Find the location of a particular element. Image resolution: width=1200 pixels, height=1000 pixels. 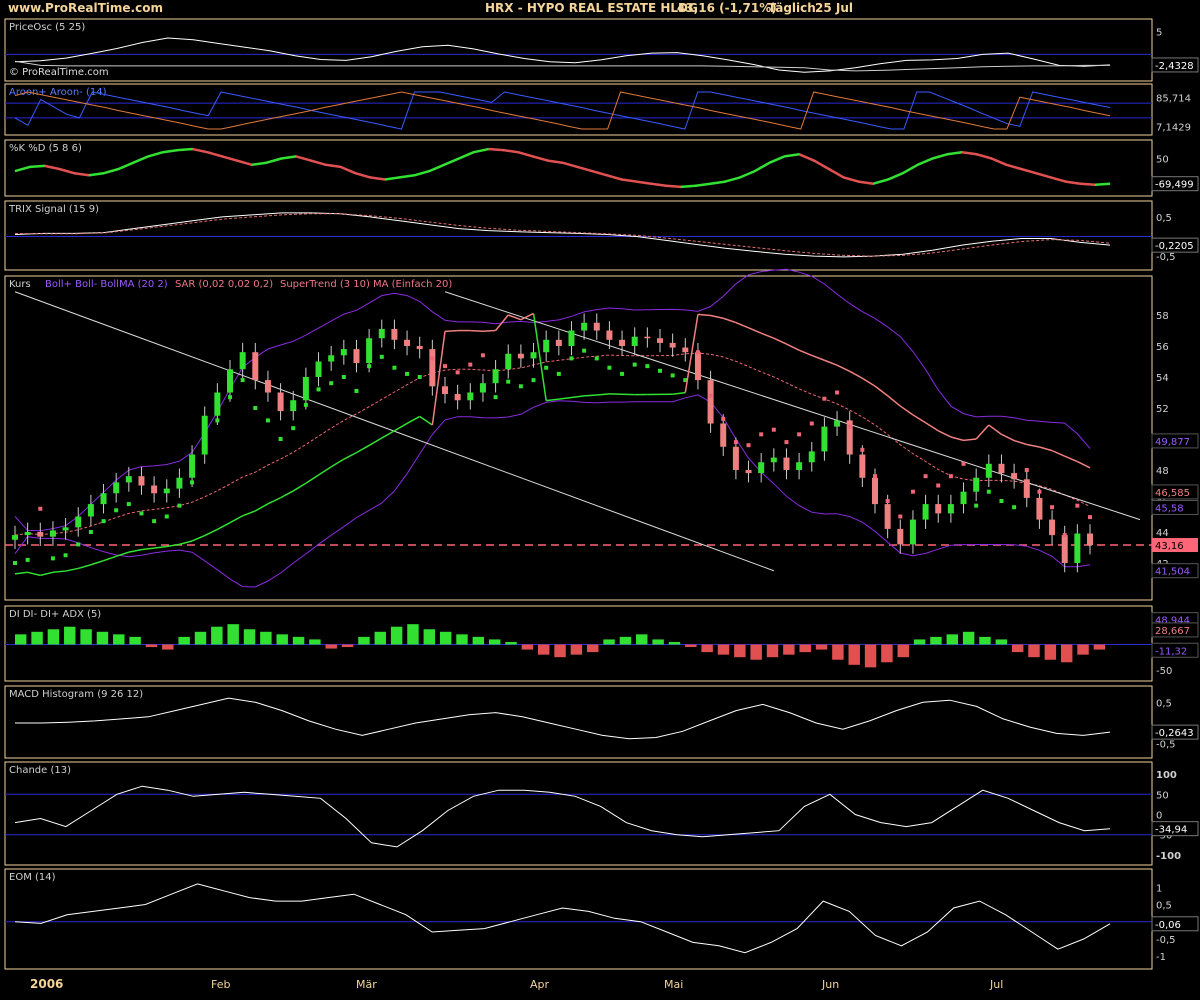

trend-line is located at coordinates (792, 406).